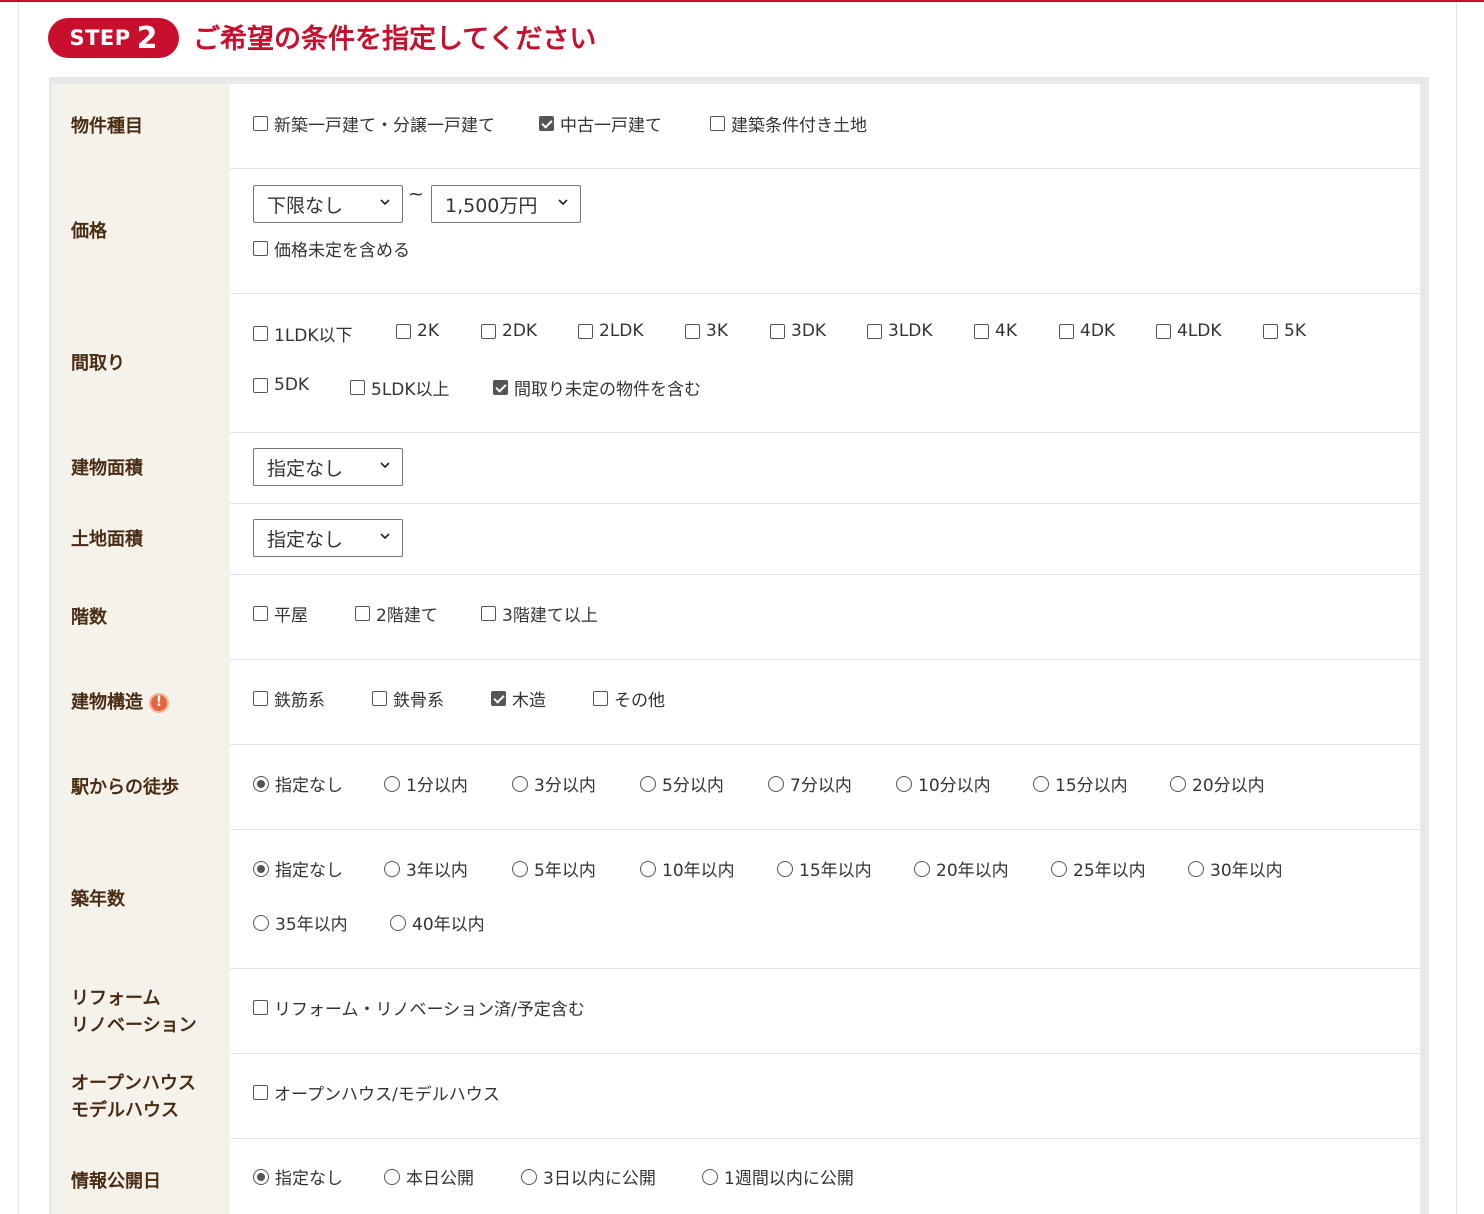  What do you see at coordinates (1217, 783) in the screenshot?
I see `radio-walk-20min: 20分以内` at bounding box center [1217, 783].